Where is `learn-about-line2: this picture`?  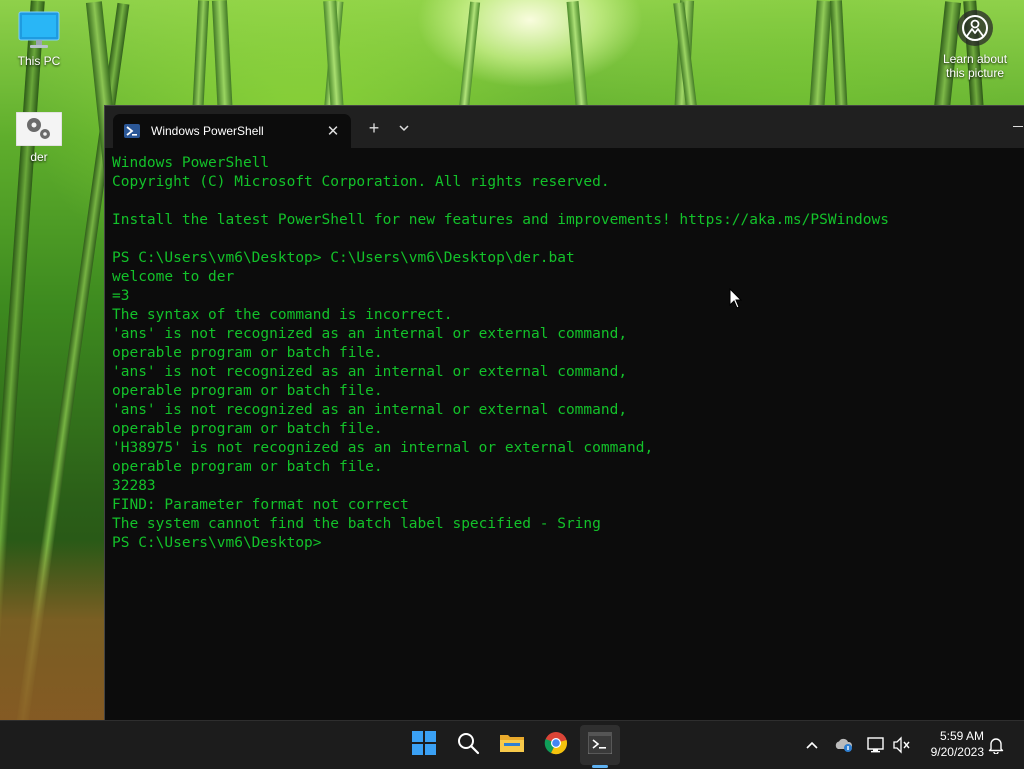
learn-about-line2: this picture is located at coordinates (975, 73).